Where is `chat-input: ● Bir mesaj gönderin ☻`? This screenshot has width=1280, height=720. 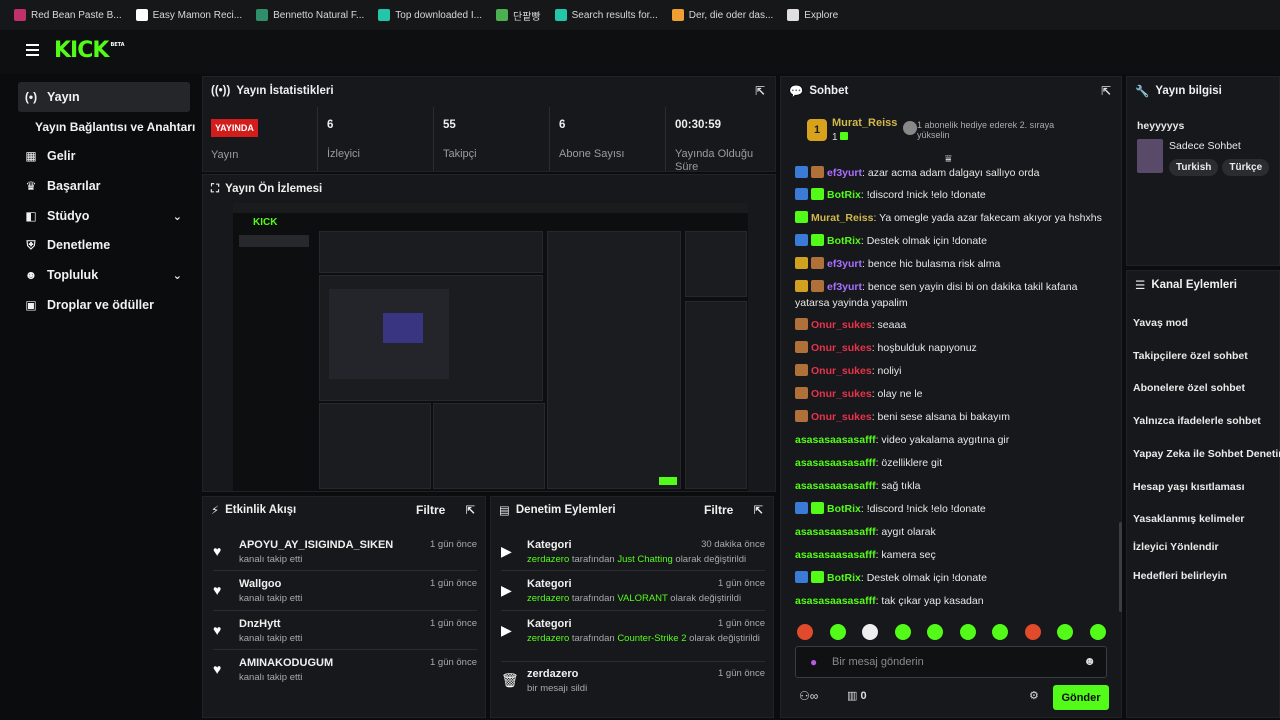 chat-input: ● Bir mesaj gönderin ☻ is located at coordinates (951, 662).